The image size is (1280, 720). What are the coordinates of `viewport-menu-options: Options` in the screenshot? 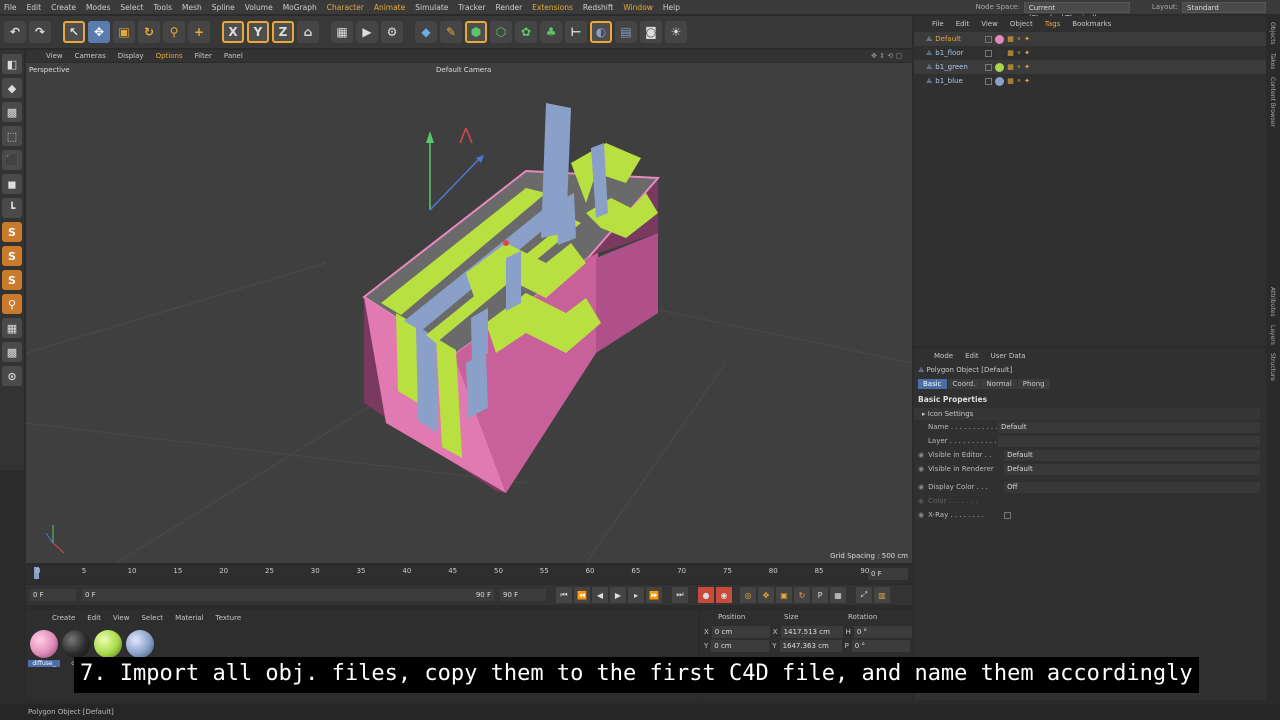 It's located at (169, 56).